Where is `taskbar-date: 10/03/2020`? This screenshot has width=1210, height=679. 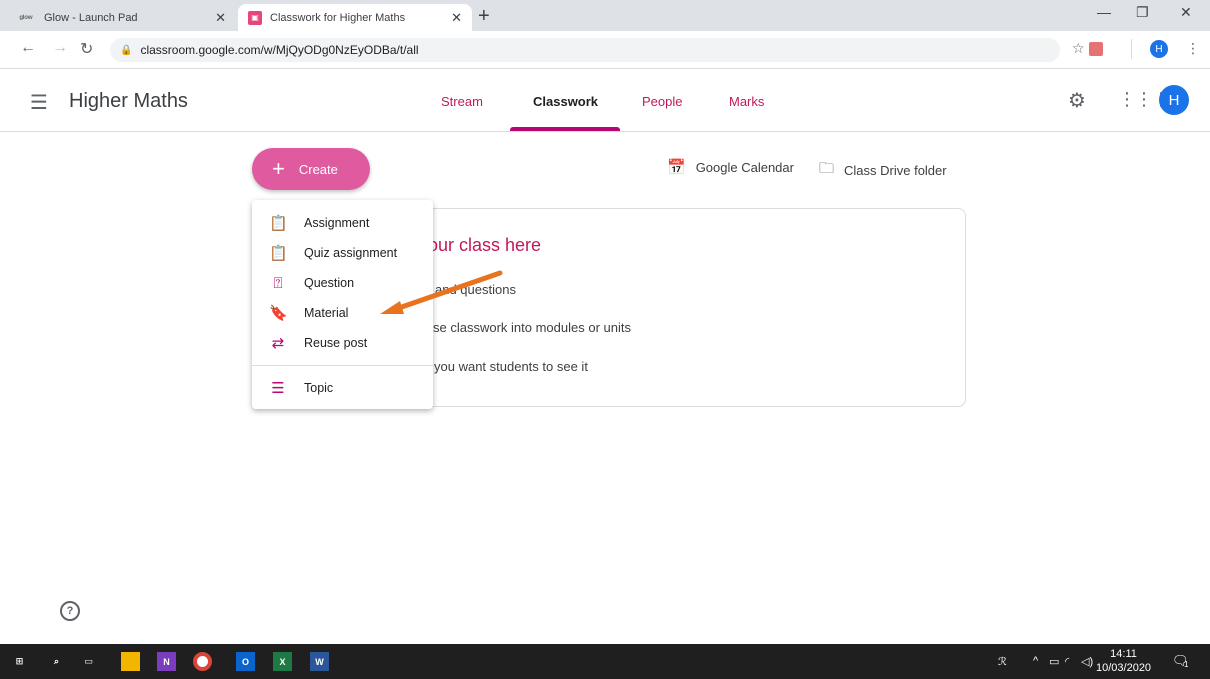 taskbar-date: 10/03/2020 is located at coordinates (1124, 668).